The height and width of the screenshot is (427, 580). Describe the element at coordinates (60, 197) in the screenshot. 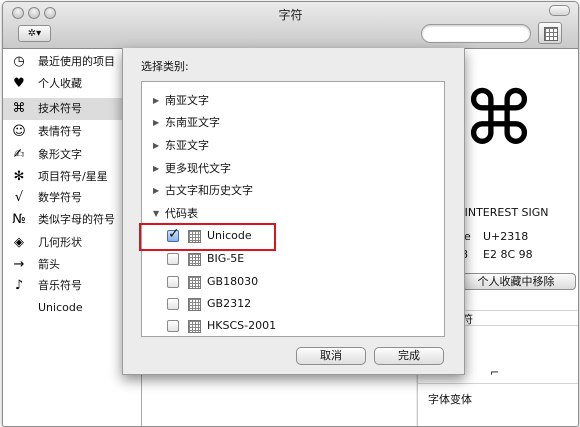

I see `sidebar-item-label: 数学符号` at that location.